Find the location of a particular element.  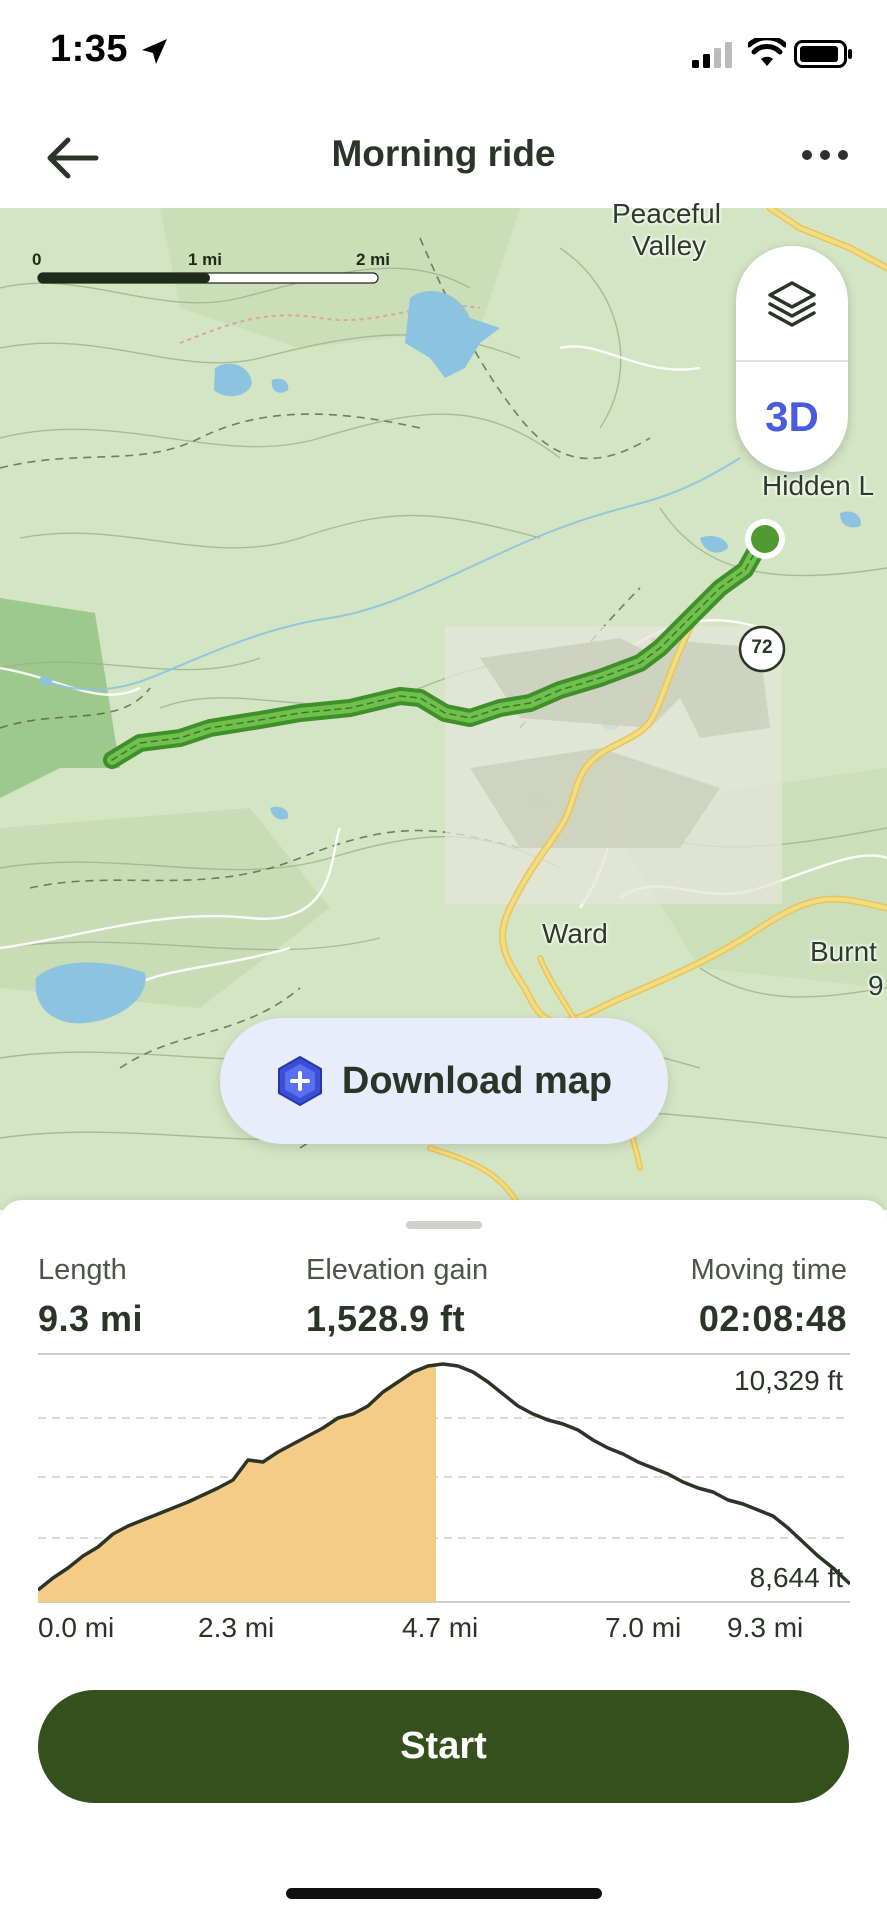

status-time: 1:35 is located at coordinates (89, 49).